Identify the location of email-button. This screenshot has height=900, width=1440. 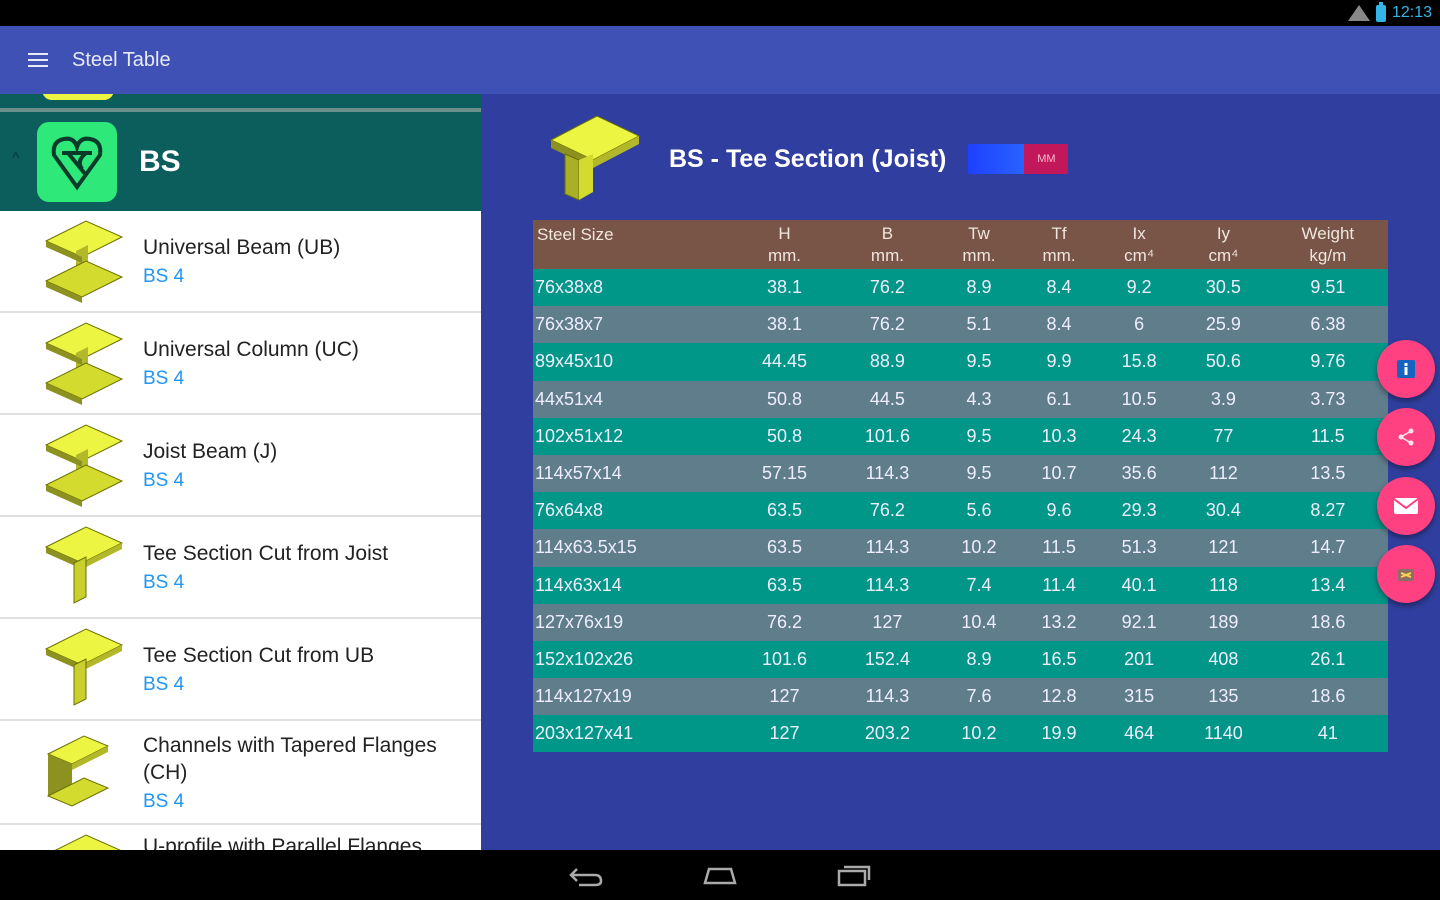
(1406, 506).